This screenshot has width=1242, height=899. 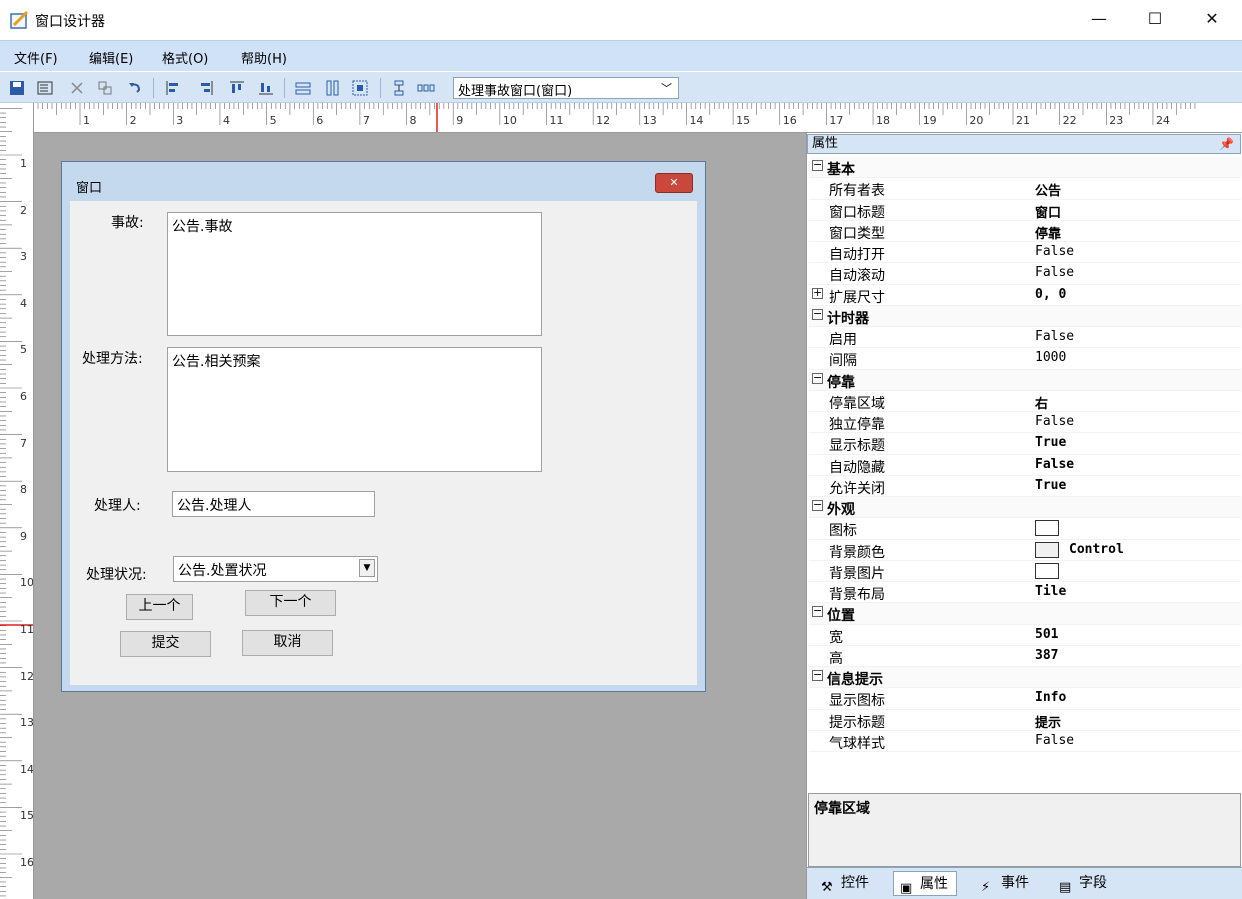 What do you see at coordinates (45, 88) in the screenshot?
I see `properties-icon` at bounding box center [45, 88].